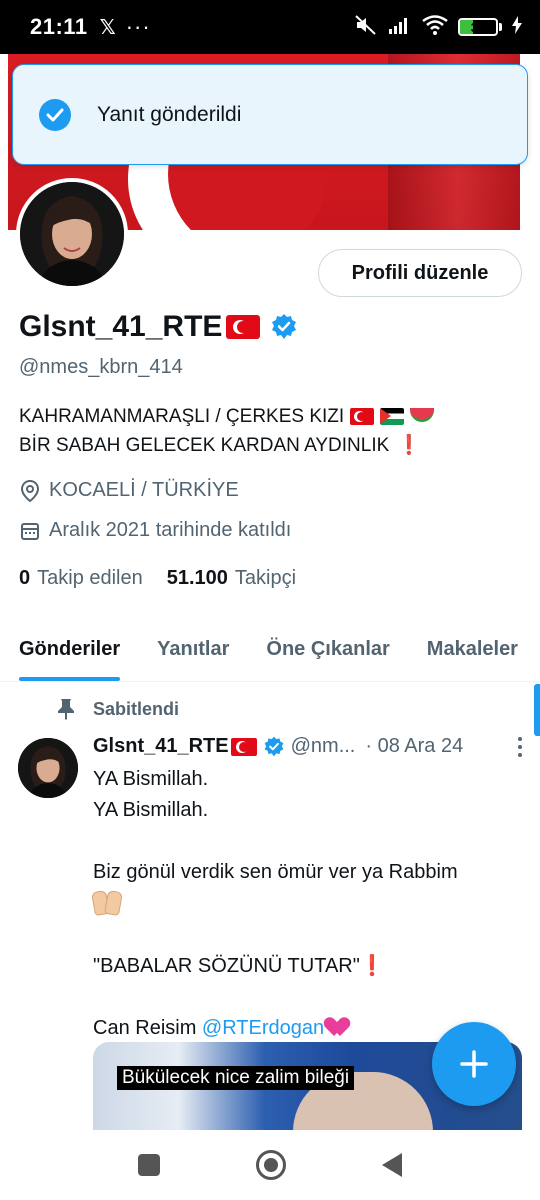  What do you see at coordinates (226, 966) in the screenshot?
I see `post-line: "BABALAR SÖZÜNÜ TUTAR"` at bounding box center [226, 966].